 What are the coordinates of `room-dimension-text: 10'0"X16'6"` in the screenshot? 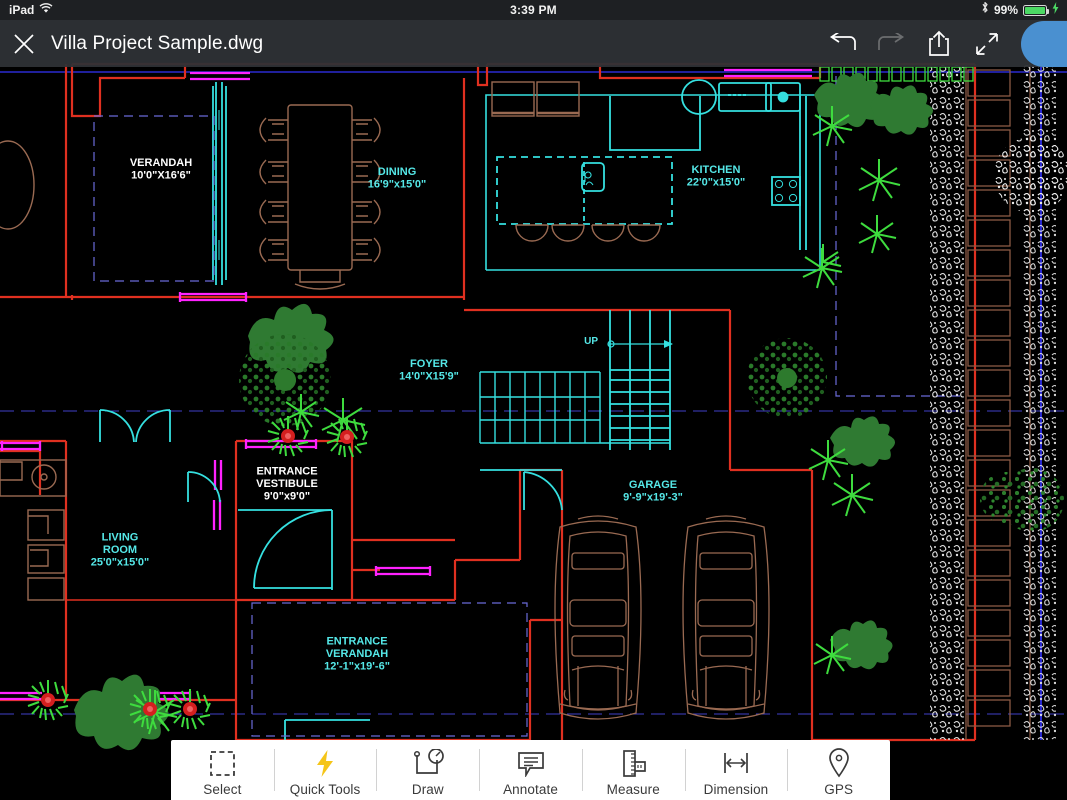 It's located at (161, 175).